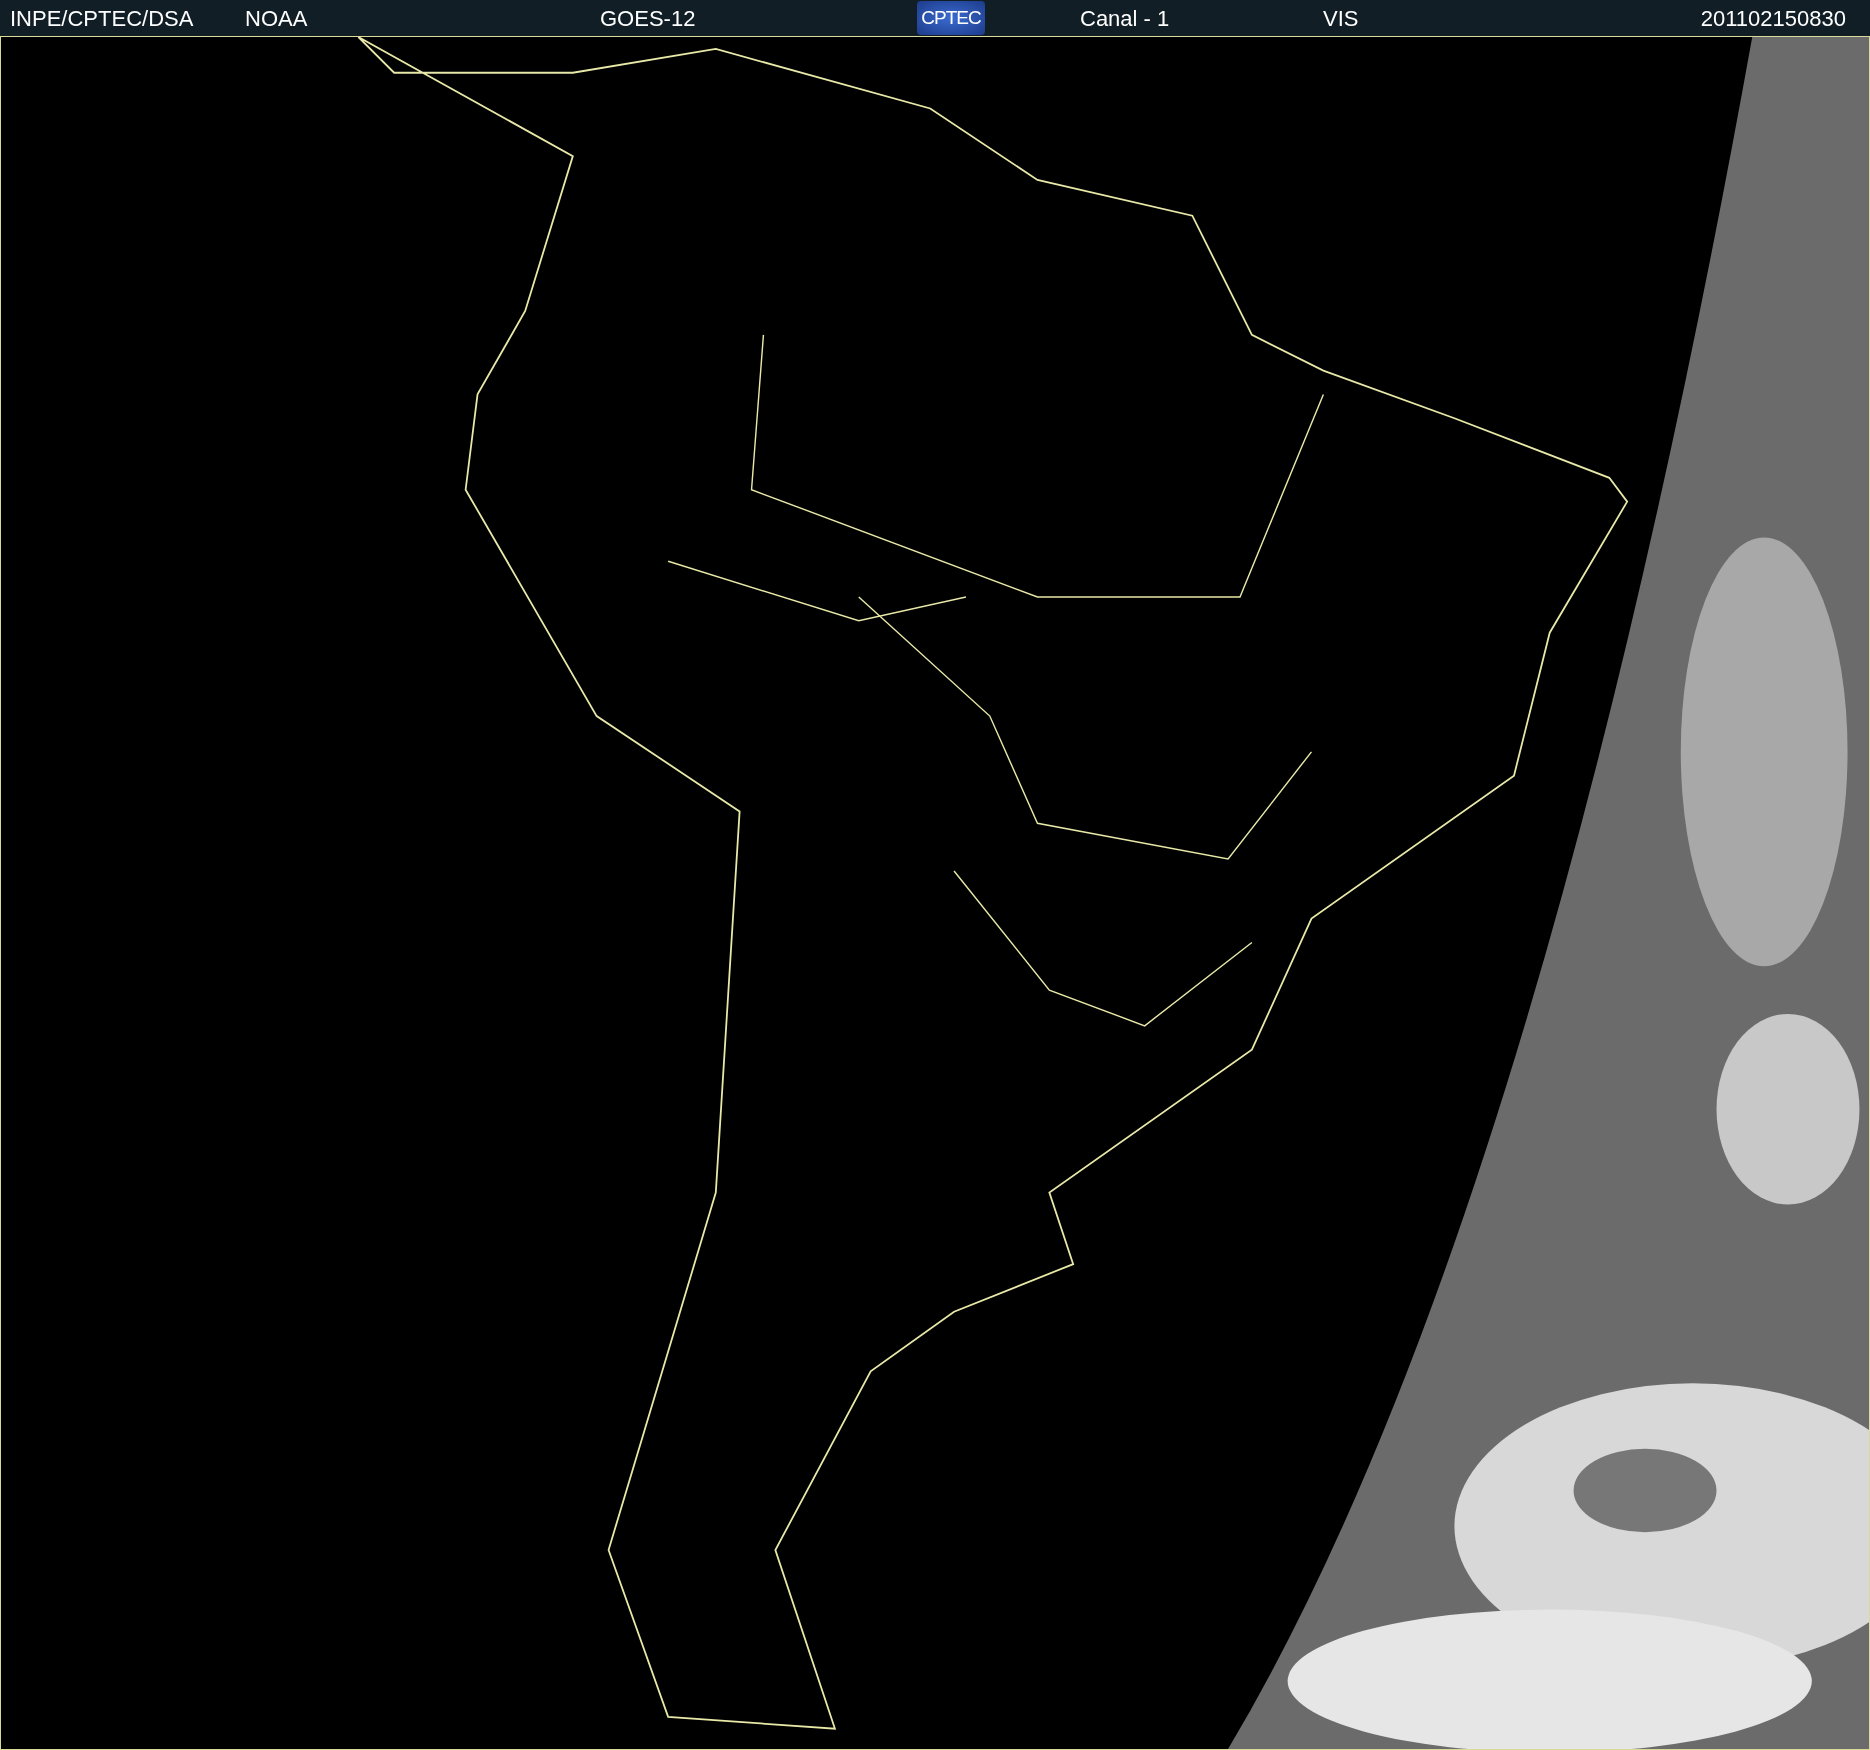 The width and height of the screenshot is (1870, 1750). What do you see at coordinates (1125, 18) in the screenshot?
I see `channel-label: Canal - 1` at bounding box center [1125, 18].